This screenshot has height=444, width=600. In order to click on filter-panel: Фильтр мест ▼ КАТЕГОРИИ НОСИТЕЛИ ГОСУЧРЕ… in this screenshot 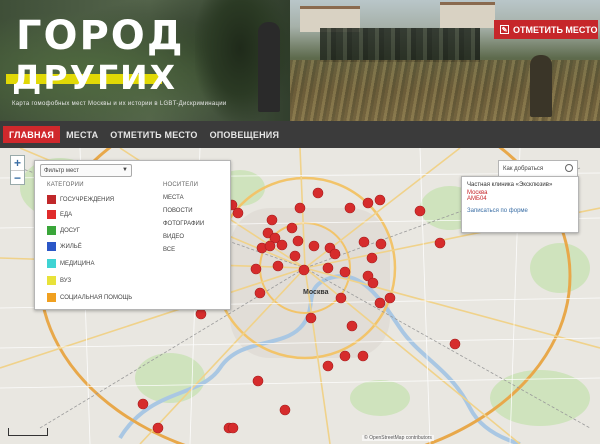, I will do `click(132, 235)`.